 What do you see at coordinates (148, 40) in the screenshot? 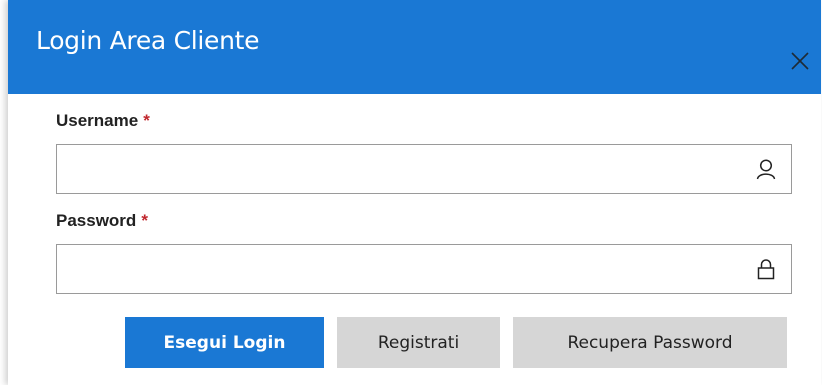
I see `dialog-title: Login Area Cliente` at bounding box center [148, 40].